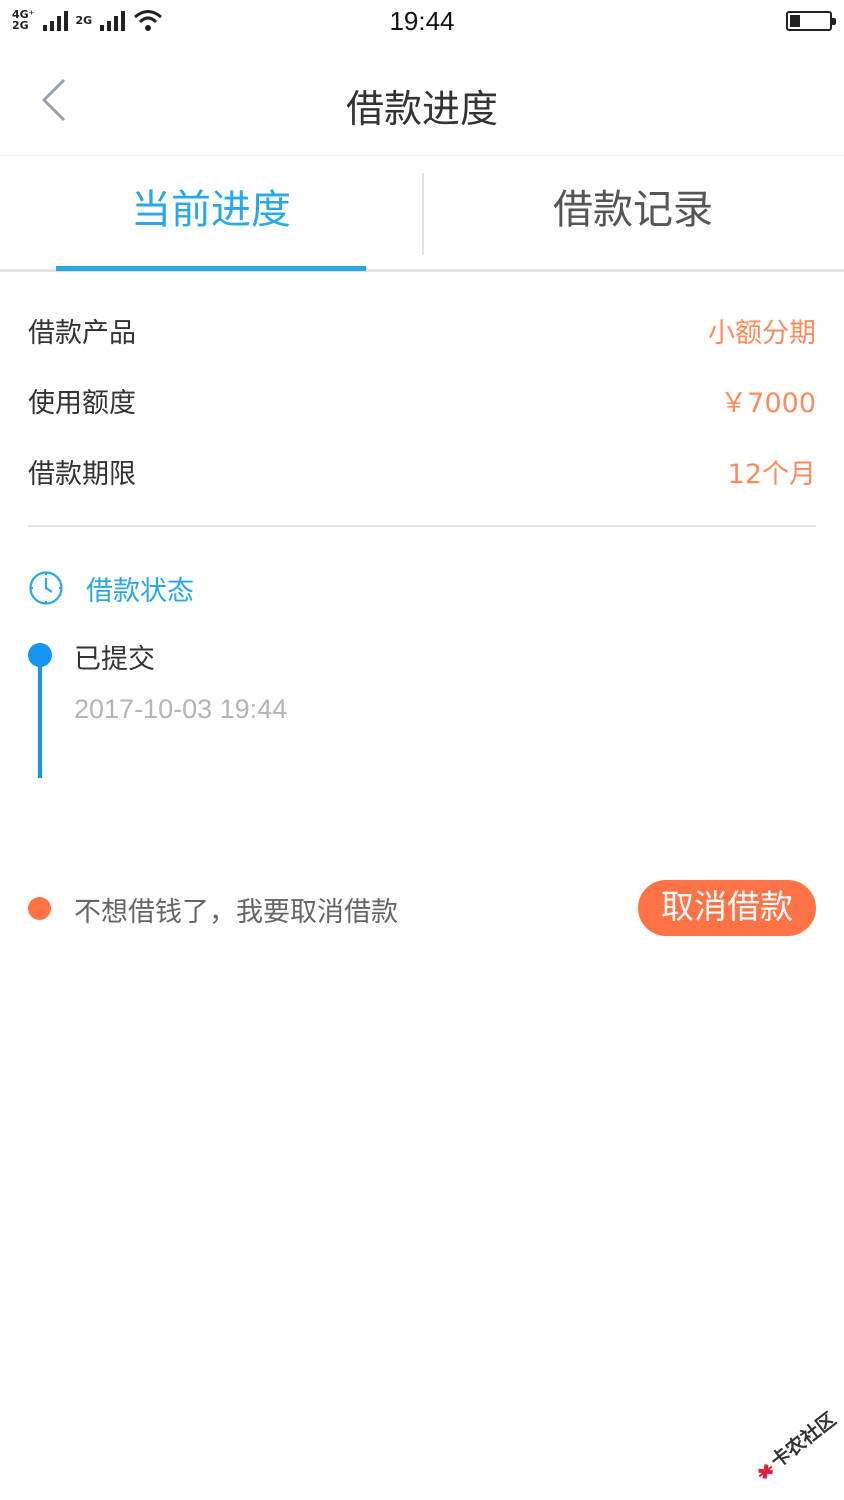 The image size is (844, 1500). I want to click on loan-status-header: 借款状态, so click(111, 588).